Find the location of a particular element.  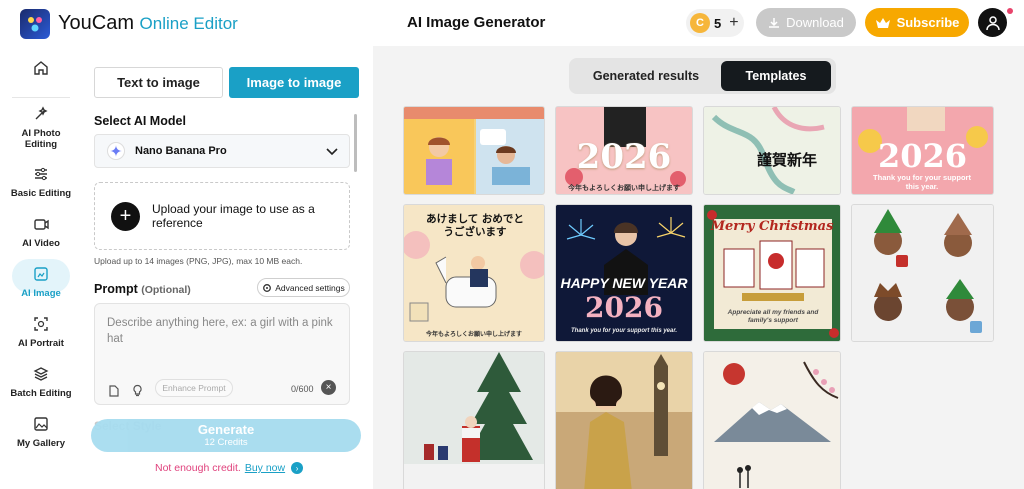

model-select: Nano Banana Pro is located at coordinates (222, 151).